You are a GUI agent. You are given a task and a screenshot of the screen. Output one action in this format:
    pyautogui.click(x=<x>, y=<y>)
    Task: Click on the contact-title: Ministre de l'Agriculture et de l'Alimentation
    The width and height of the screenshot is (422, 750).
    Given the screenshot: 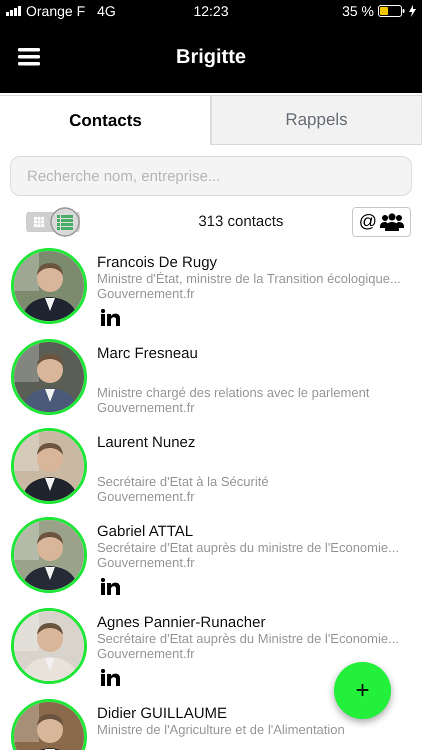 What is the action you would take?
    pyautogui.click(x=221, y=729)
    